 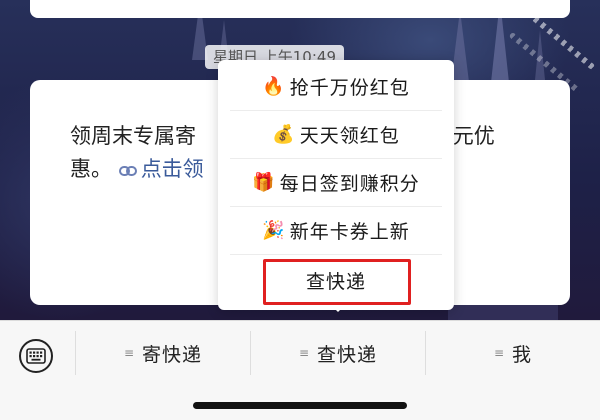 What do you see at coordinates (349, 135) in the screenshot?
I see `menu-item-label: 天天领红包` at bounding box center [349, 135].